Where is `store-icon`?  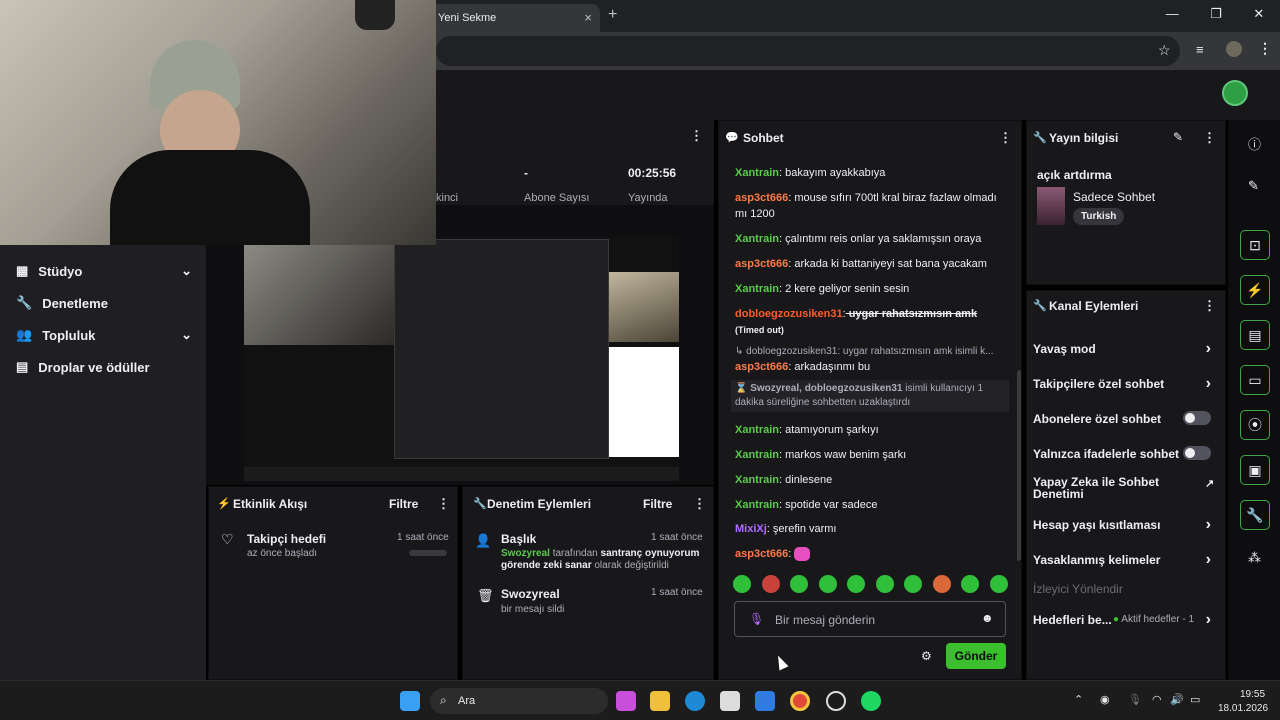 store-icon is located at coordinates (730, 701).